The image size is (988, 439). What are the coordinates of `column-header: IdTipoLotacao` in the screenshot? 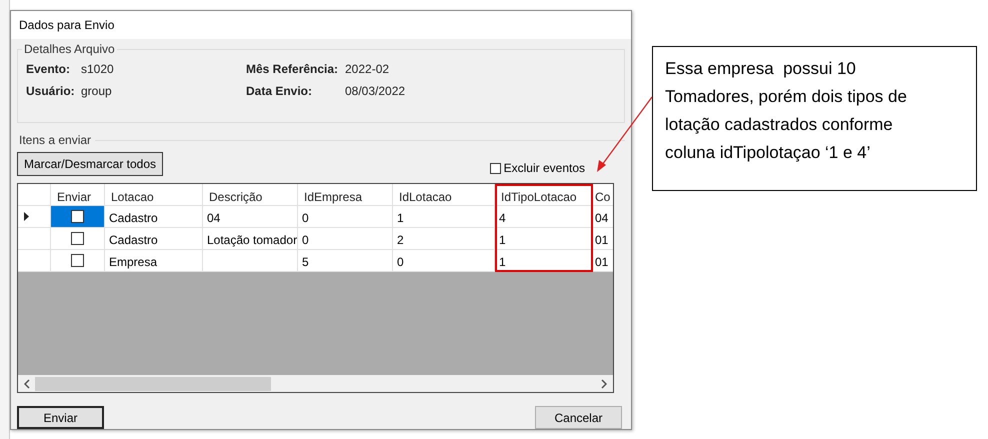 It's located at (544, 195).